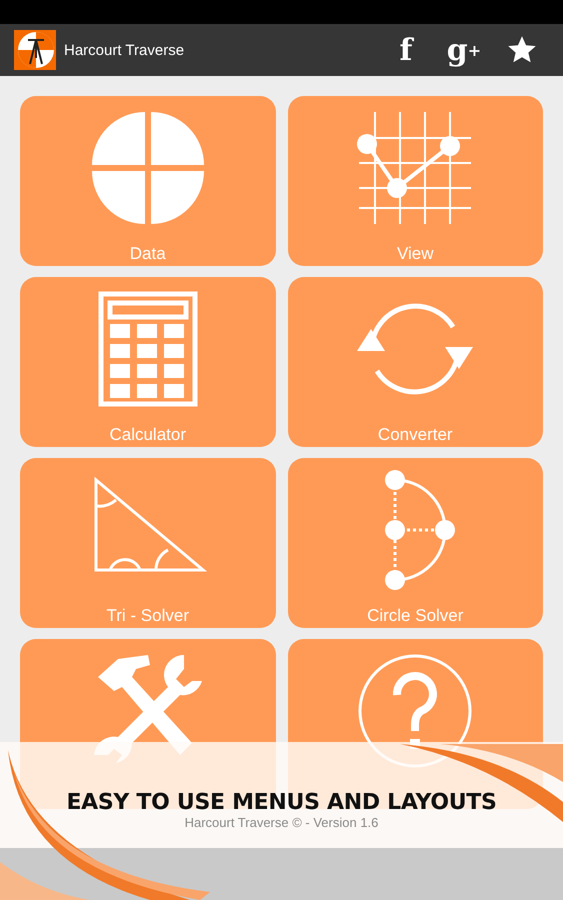 This screenshot has width=563, height=900. Describe the element at coordinates (281, 802) in the screenshot. I see `banner-headline: EASY TO USE MENUS AND LAYOUTS` at that location.